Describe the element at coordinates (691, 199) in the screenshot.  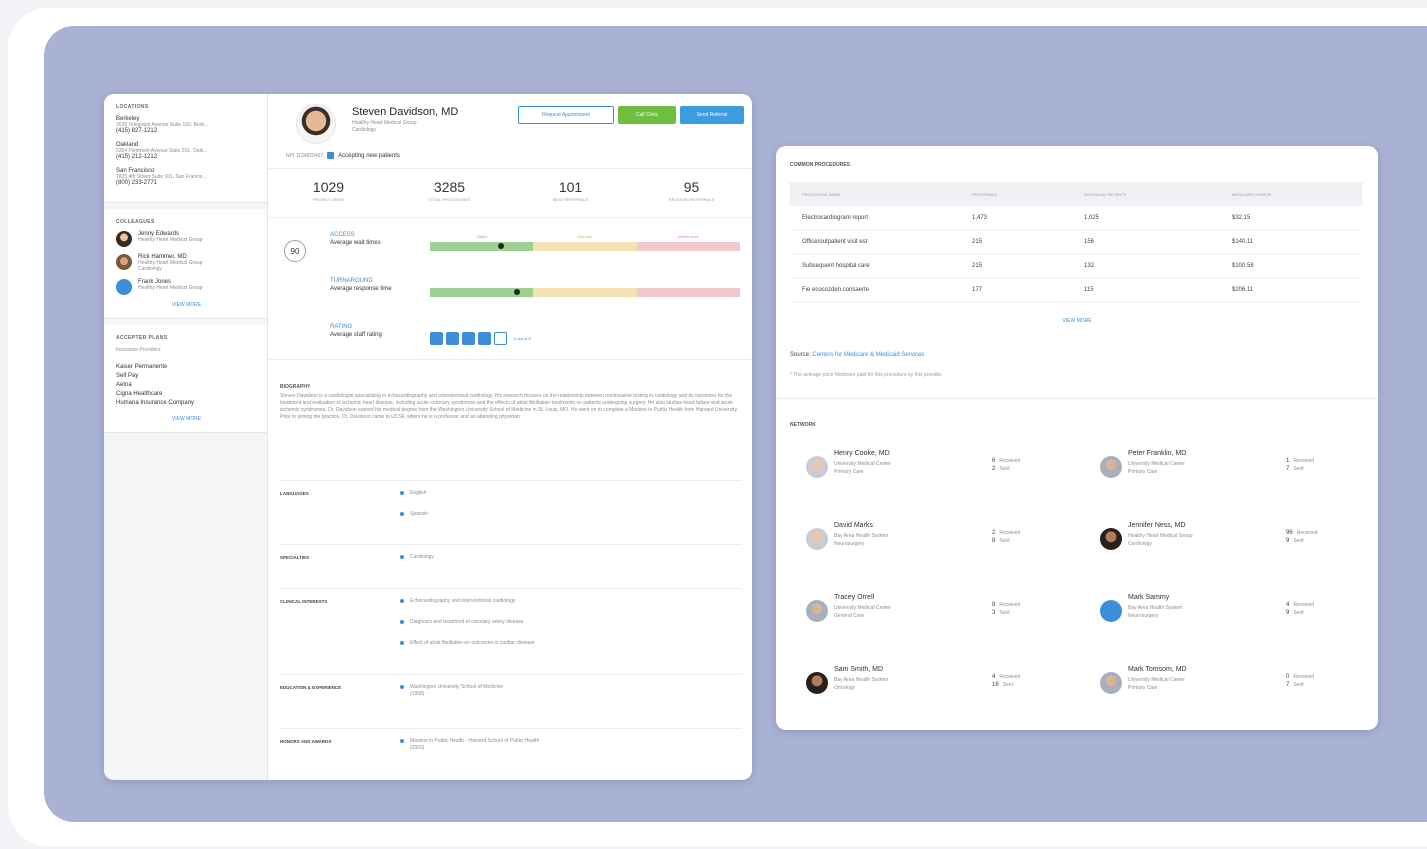
I see `stat-label: RECEIVED REFERRALS` at that location.